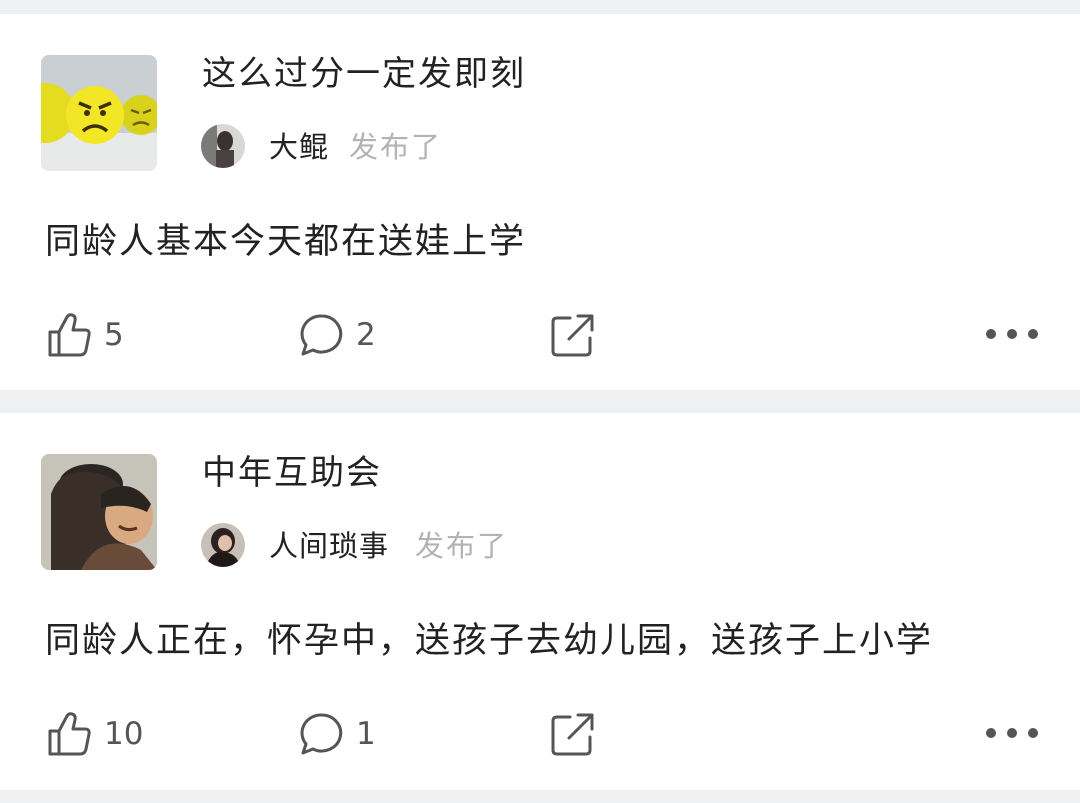 Image resolution: width=1080 pixels, height=803 pixels. I want to click on like-button: 5, so click(85, 335).